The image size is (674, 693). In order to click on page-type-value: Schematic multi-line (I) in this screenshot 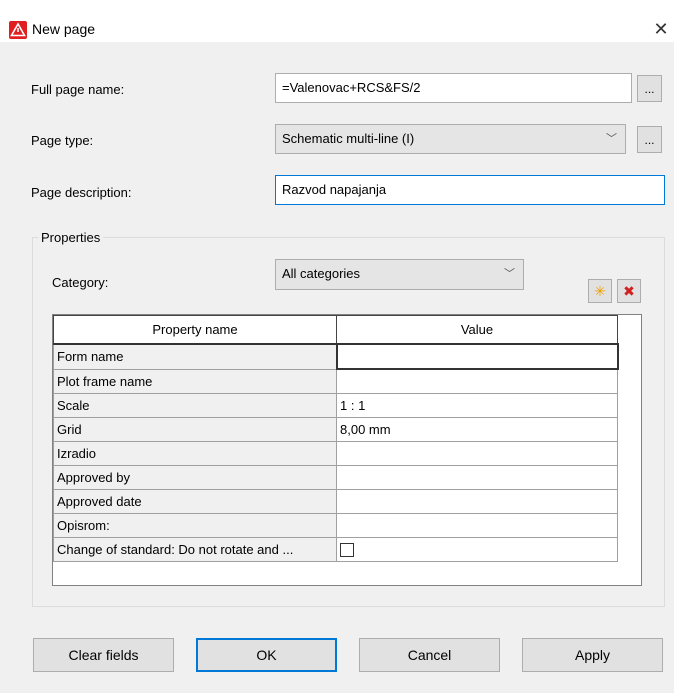, I will do `click(348, 138)`.